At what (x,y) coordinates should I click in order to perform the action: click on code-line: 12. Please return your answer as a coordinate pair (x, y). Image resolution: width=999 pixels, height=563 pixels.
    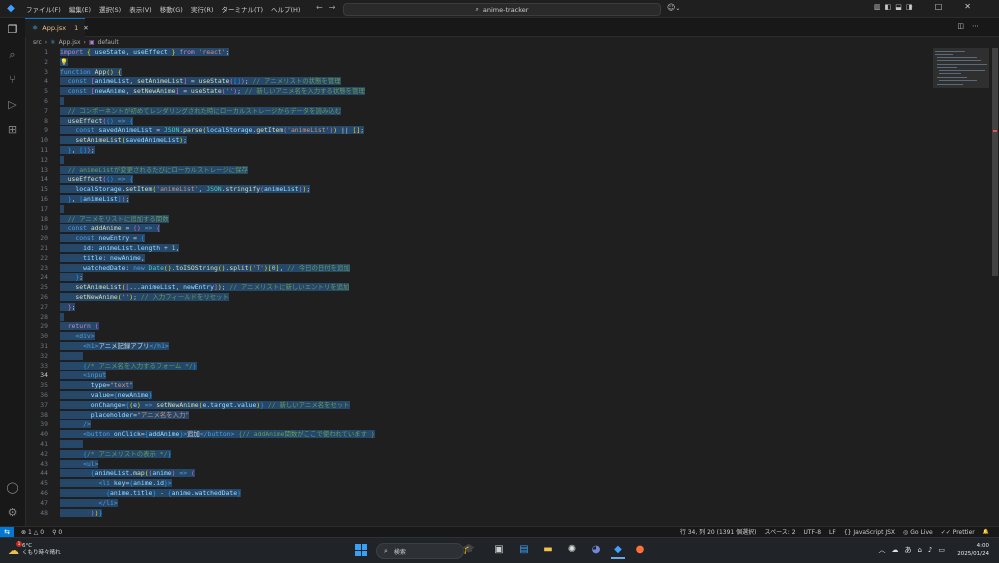
    Looking at the image, I should click on (477, 160).